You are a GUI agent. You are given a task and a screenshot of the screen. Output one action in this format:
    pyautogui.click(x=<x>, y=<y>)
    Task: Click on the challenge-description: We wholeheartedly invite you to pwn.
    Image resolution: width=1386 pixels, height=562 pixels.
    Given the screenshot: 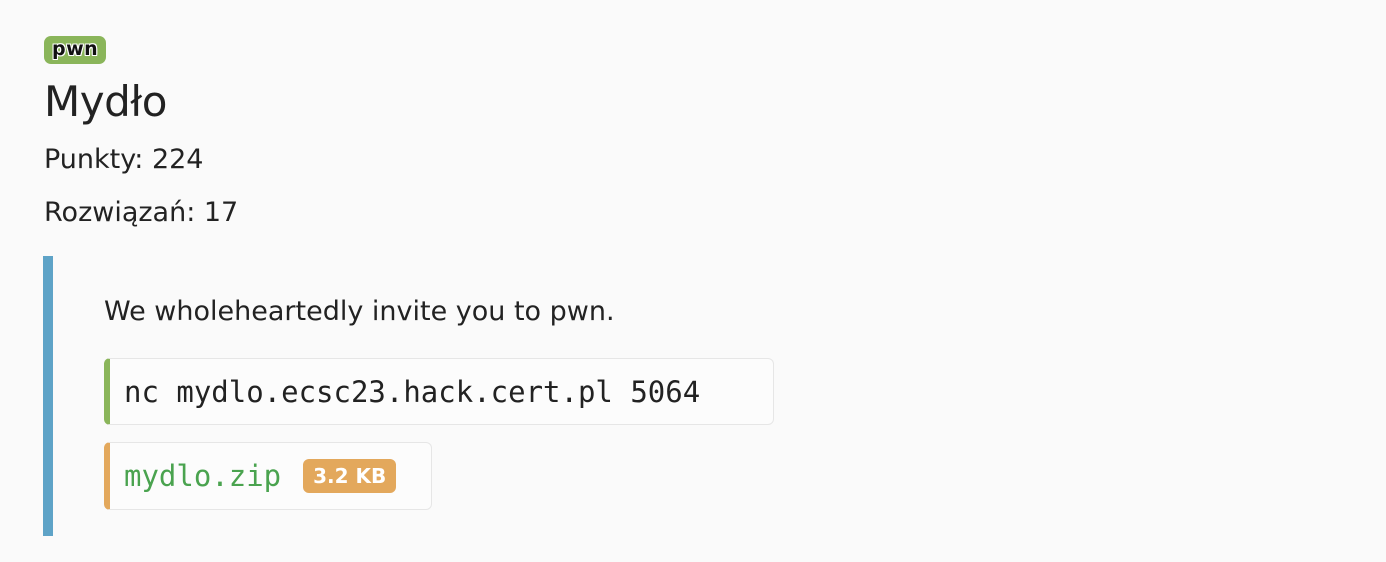 What is the action you would take?
    pyautogui.click(x=359, y=311)
    